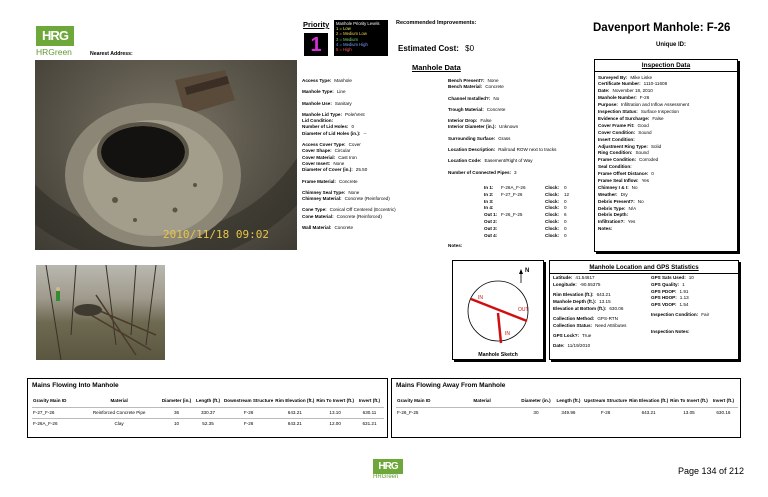 This screenshot has height=497, width=768. What do you see at coordinates (695, 305) in the screenshot?
I see `field-row: GPS VDOP: 1.54` at bounding box center [695, 305].